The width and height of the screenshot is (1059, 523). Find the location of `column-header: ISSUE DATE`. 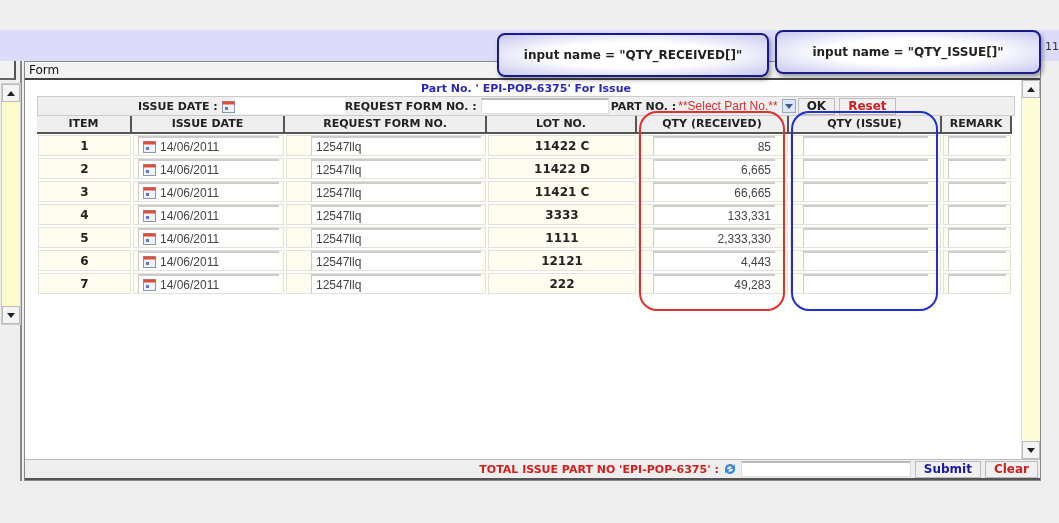

column-header: ISSUE DATE is located at coordinates (207, 123).